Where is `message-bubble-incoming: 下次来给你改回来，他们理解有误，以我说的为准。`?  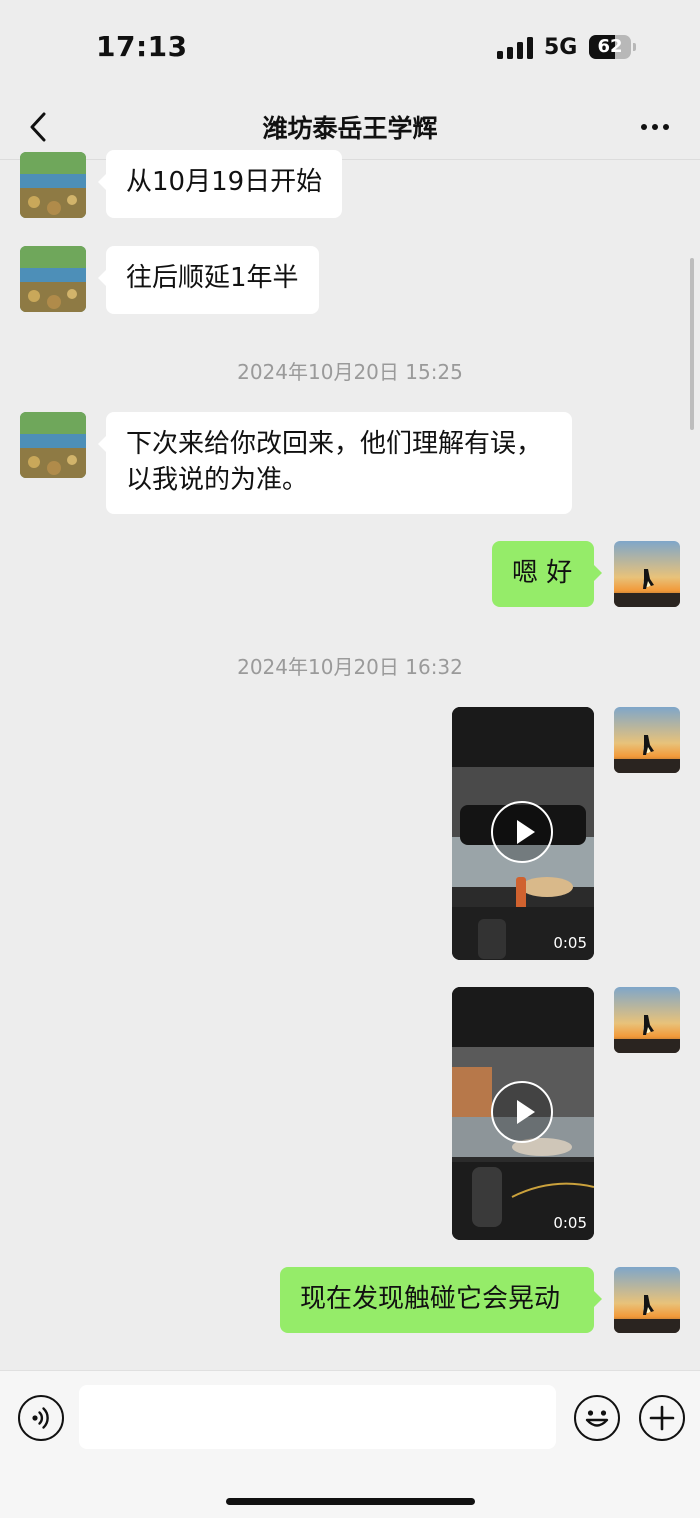 message-bubble-incoming: 下次来给你改回来，他们理解有误，以我说的为准。 is located at coordinates (335, 463).